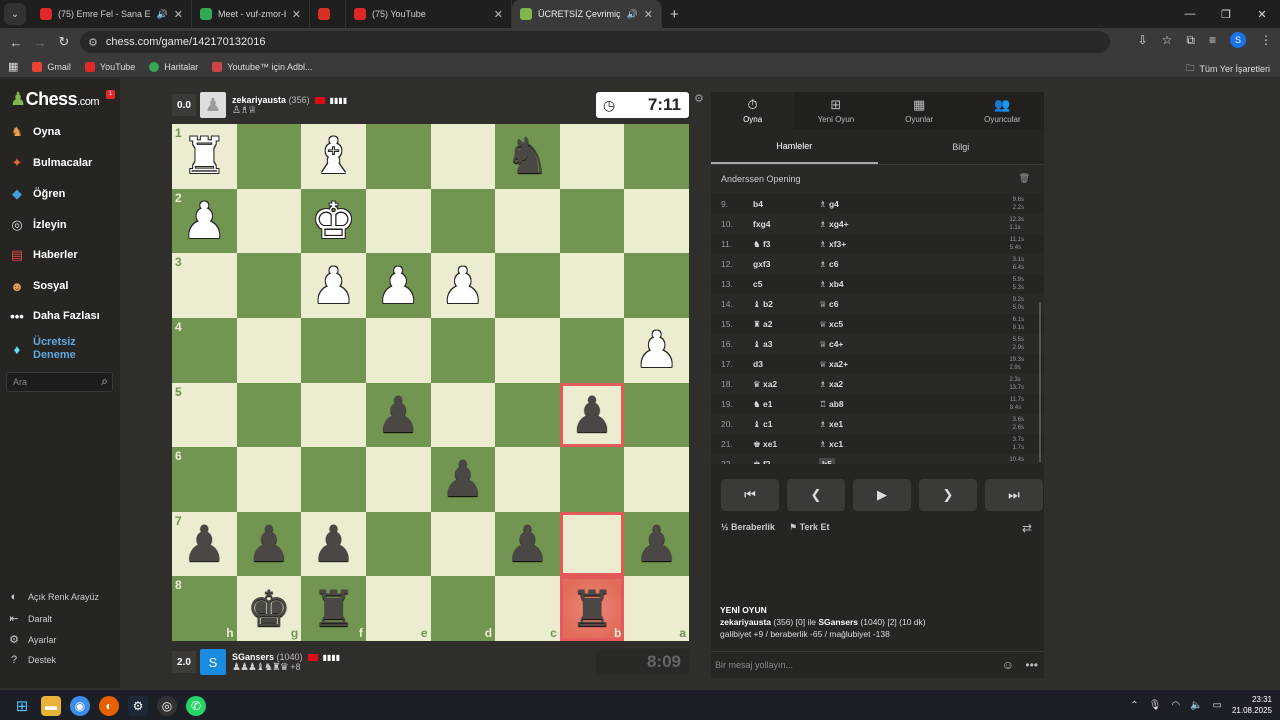 The width and height of the screenshot is (1280, 720). I want to click on bookmark-maps: Haritalar, so click(173, 66).